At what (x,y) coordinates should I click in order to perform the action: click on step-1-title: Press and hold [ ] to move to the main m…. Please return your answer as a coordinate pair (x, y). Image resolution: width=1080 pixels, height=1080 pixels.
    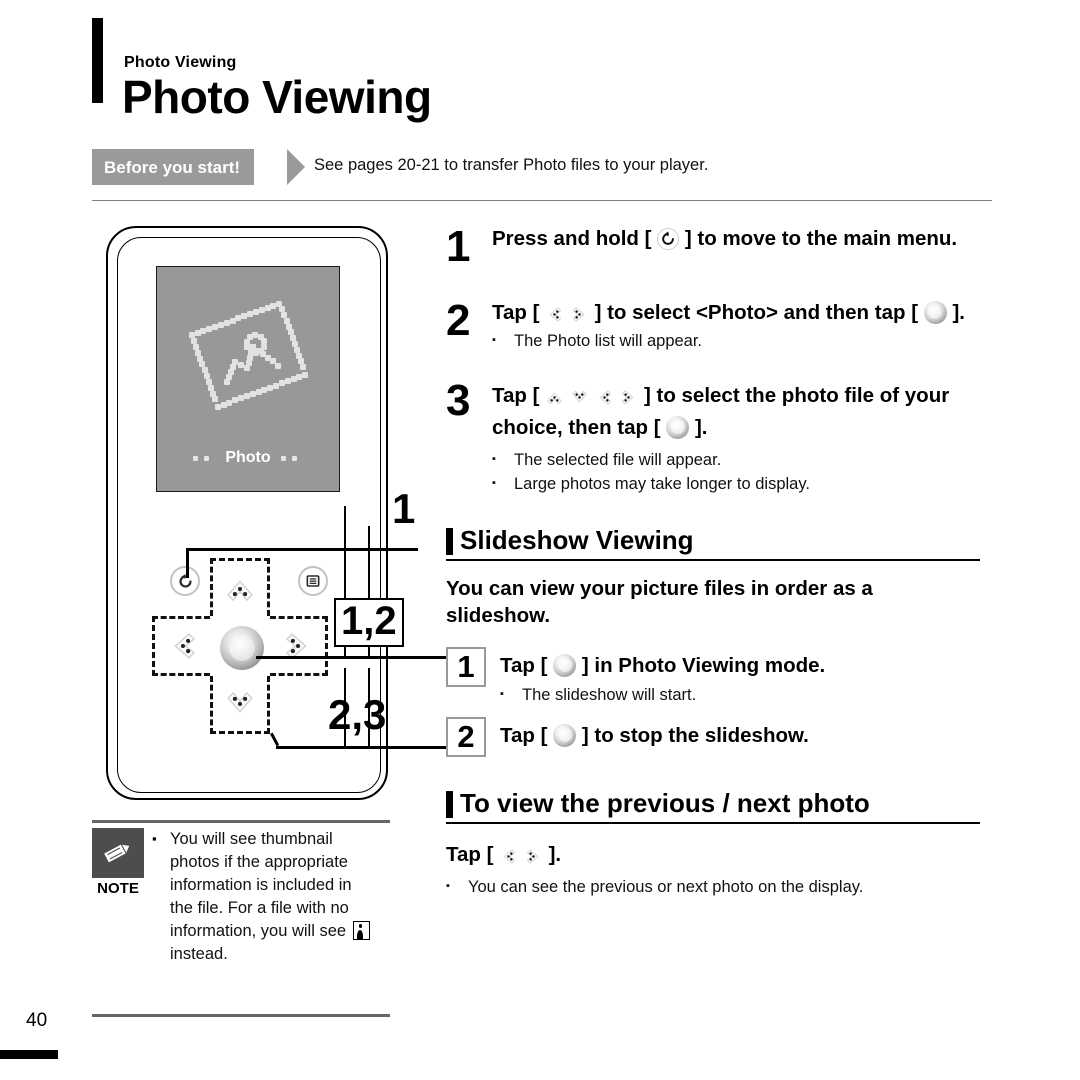
    Looking at the image, I should click on (743, 239).